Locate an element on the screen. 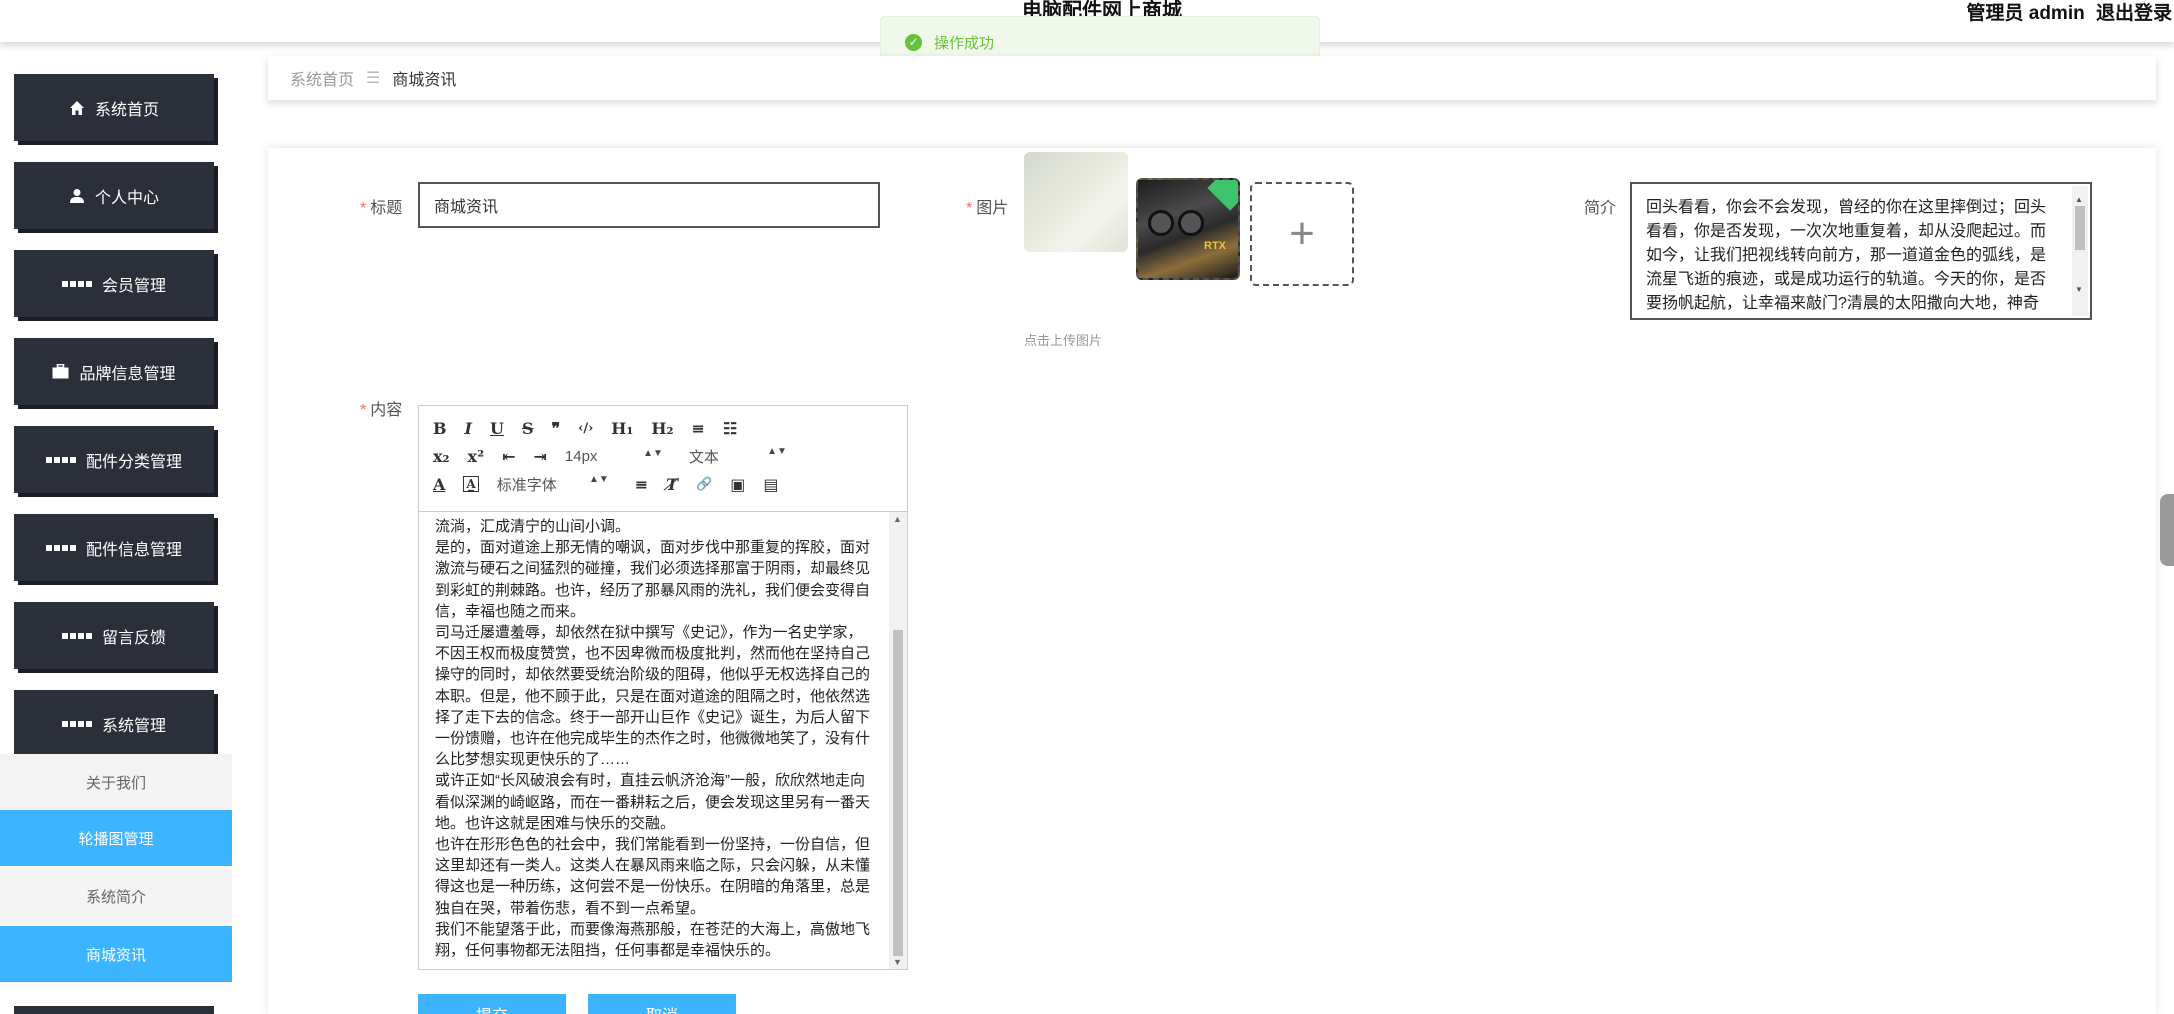  font-family-select: 标准字体 ▲▼ is located at coordinates (553, 484).